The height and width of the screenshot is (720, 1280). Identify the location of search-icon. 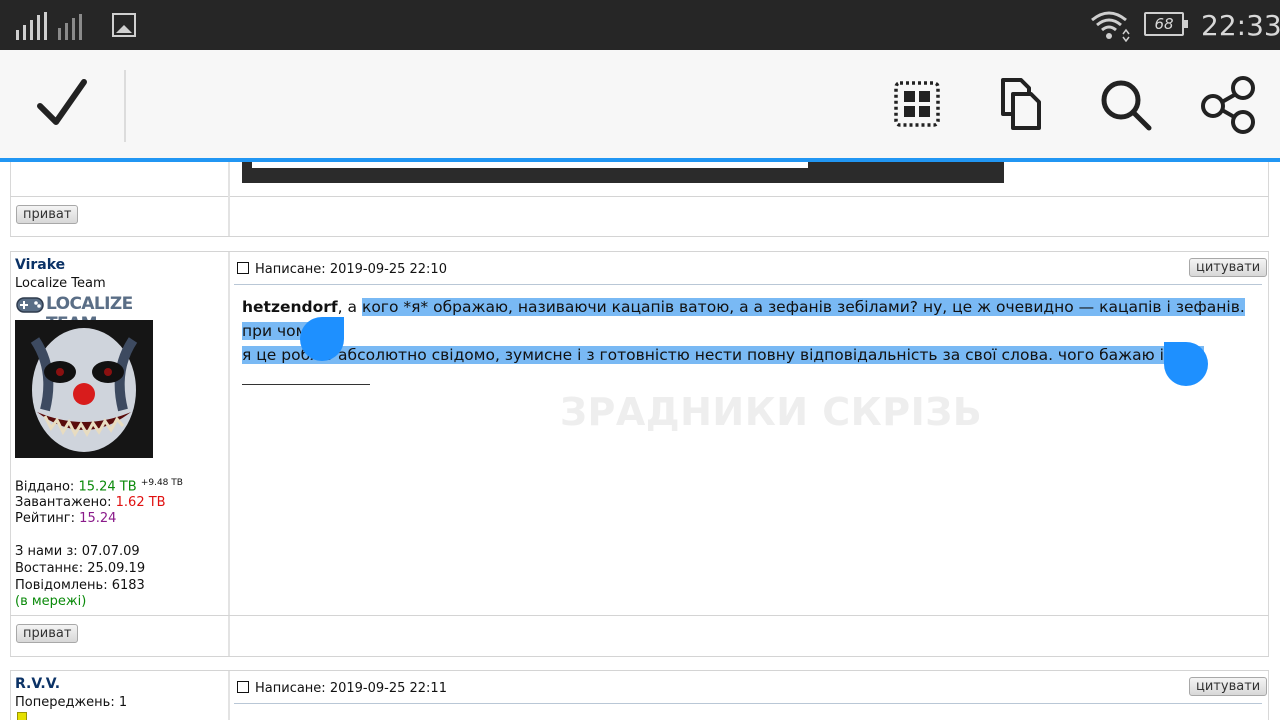
(1125, 104).